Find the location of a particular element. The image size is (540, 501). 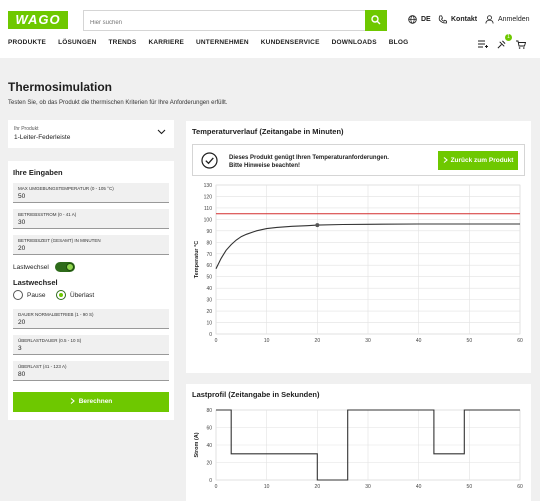

search-input is located at coordinates (224, 23).